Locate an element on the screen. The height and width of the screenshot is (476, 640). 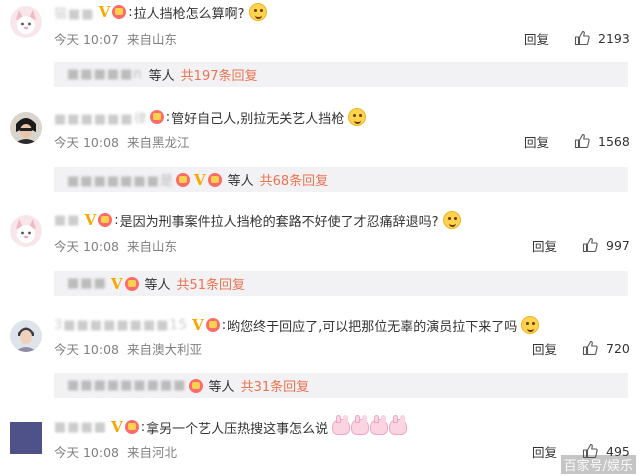
like-button: 720 is located at coordinates (606, 348).